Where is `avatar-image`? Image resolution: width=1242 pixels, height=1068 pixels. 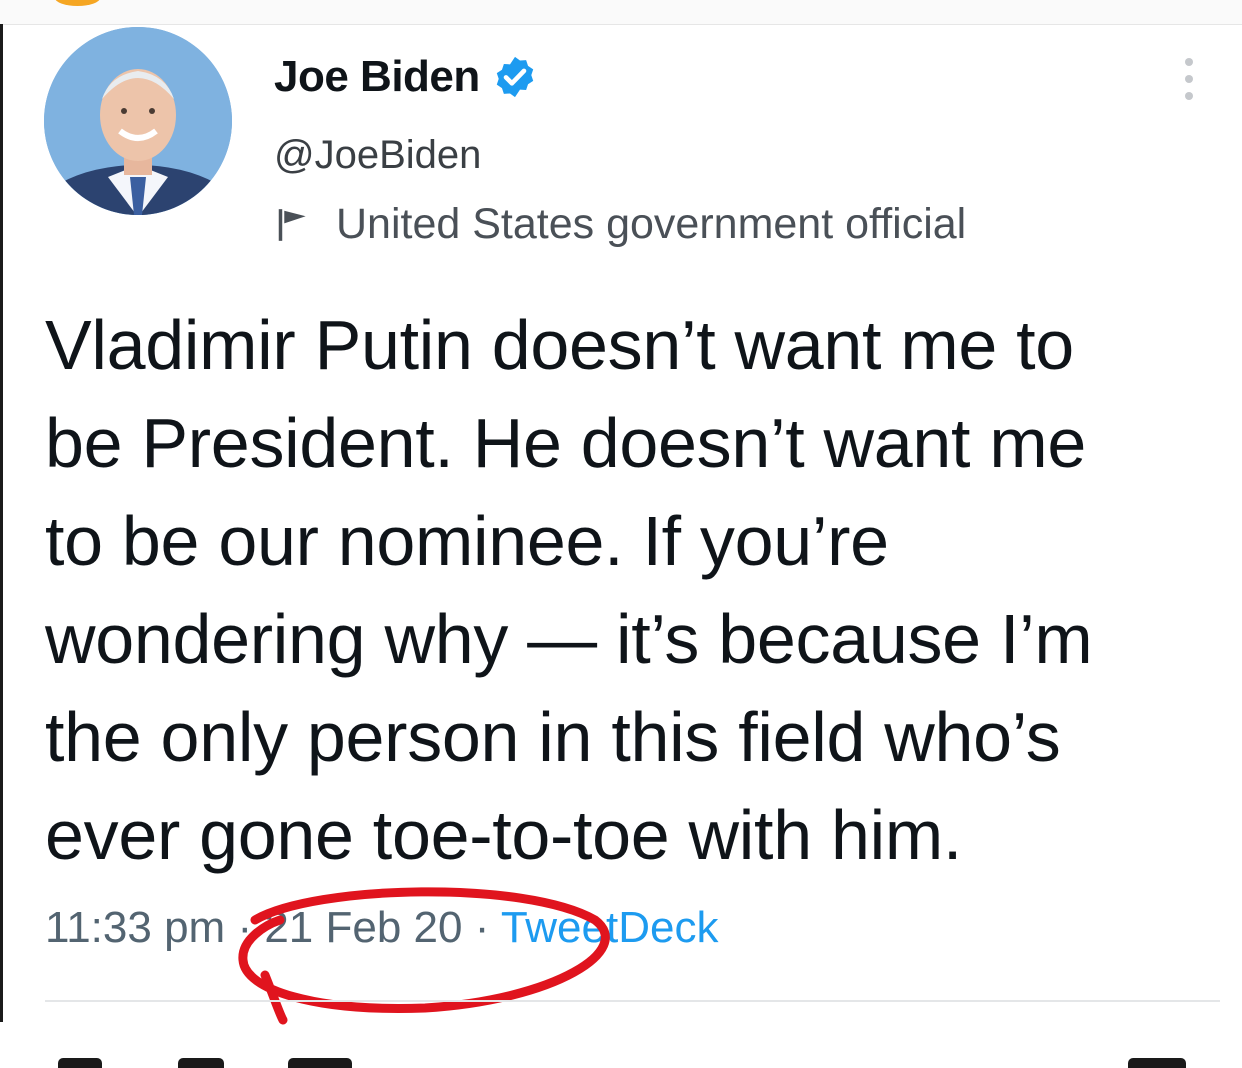
avatar-image is located at coordinates (138, 121).